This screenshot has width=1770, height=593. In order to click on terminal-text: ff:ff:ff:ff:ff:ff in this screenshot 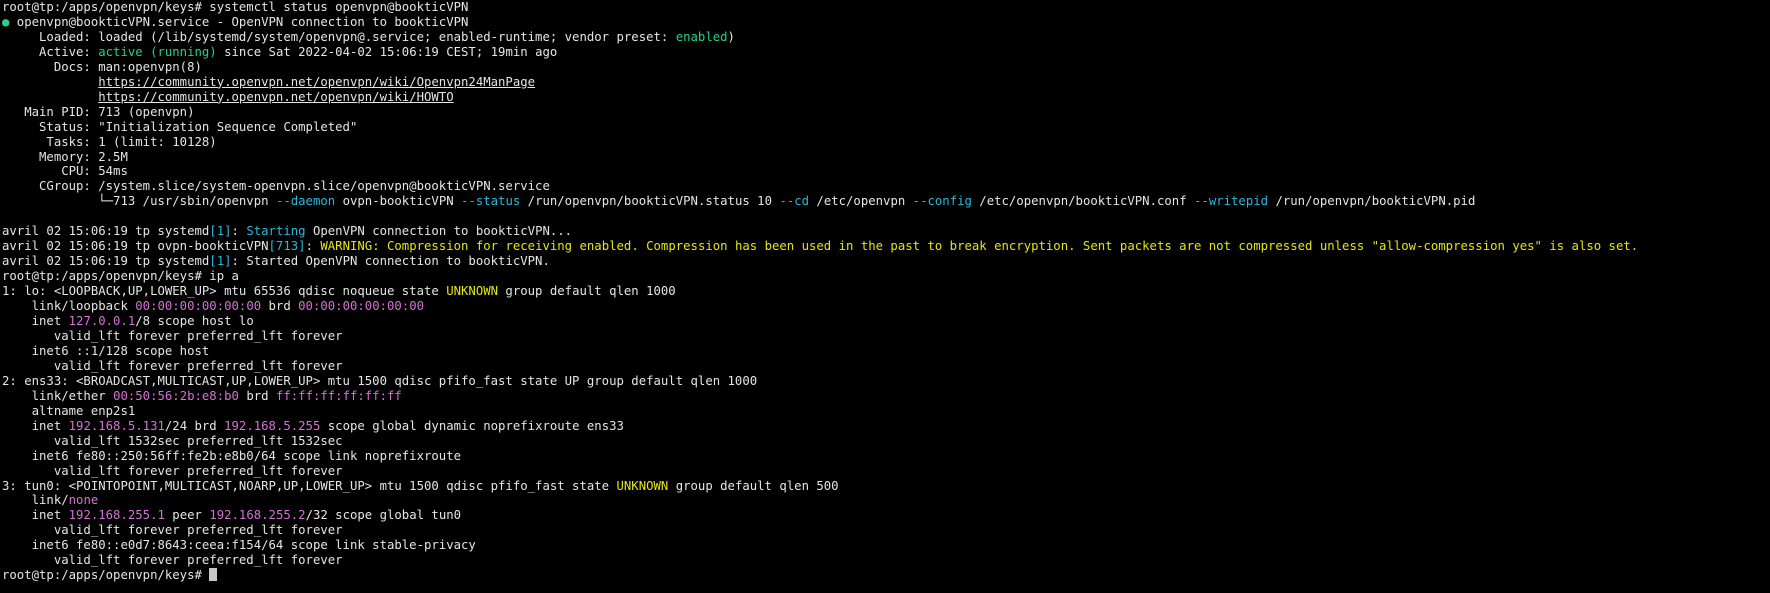, I will do `click(338, 395)`.